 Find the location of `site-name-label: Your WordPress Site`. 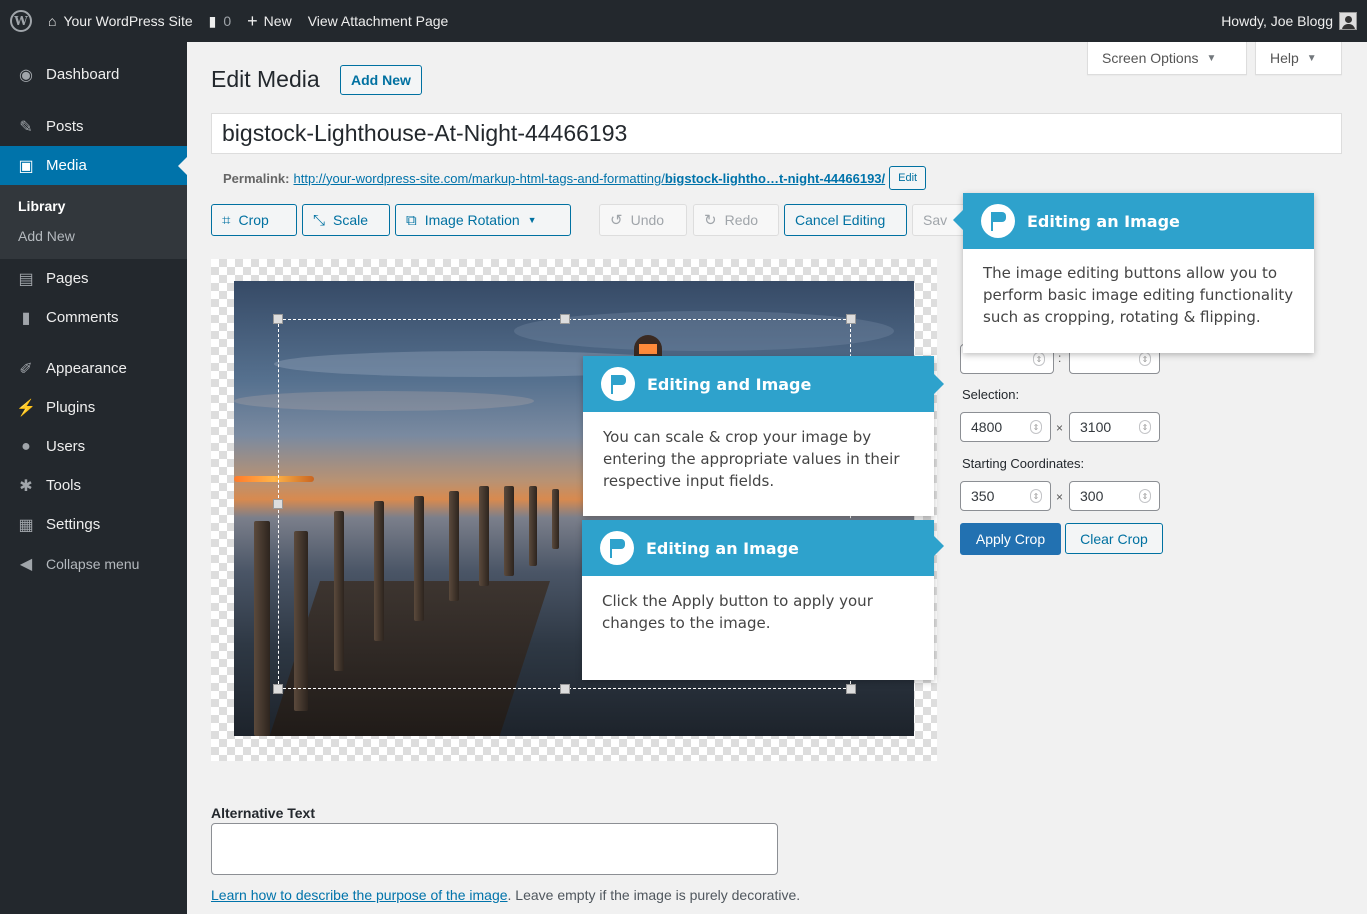

site-name-label: Your WordPress Site is located at coordinates (128, 21).